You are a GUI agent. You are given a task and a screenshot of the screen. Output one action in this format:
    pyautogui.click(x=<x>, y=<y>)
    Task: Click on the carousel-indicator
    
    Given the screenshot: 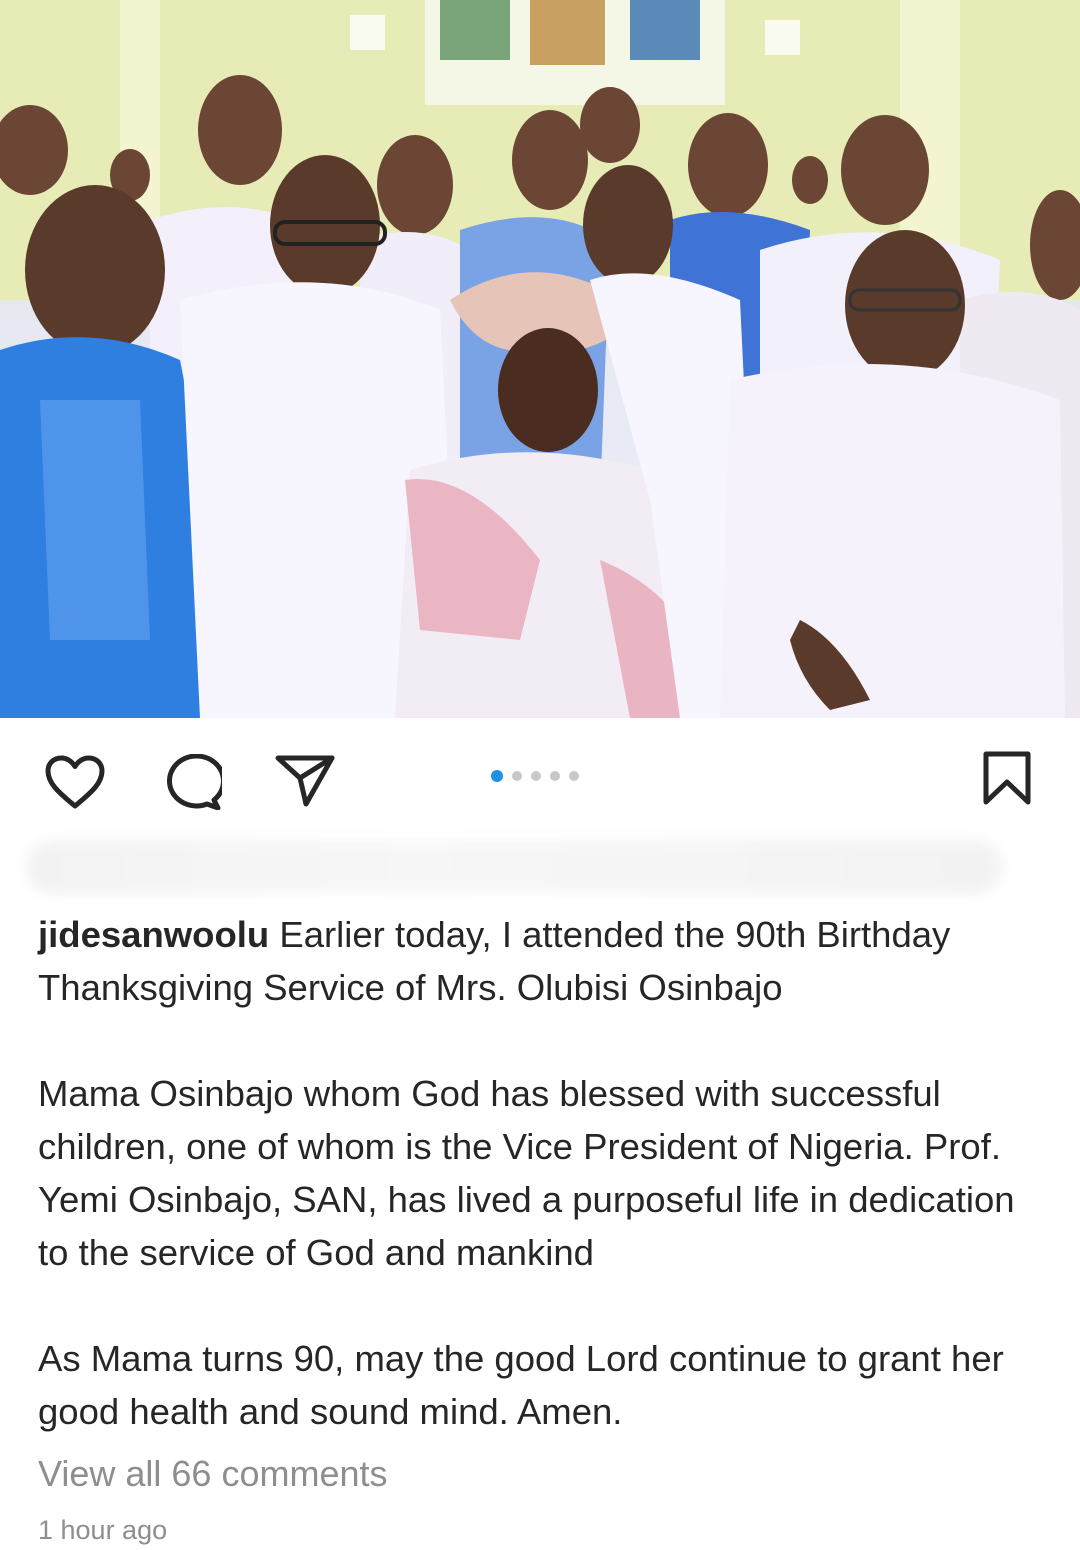 What is the action you would take?
    pyautogui.click(x=535, y=776)
    